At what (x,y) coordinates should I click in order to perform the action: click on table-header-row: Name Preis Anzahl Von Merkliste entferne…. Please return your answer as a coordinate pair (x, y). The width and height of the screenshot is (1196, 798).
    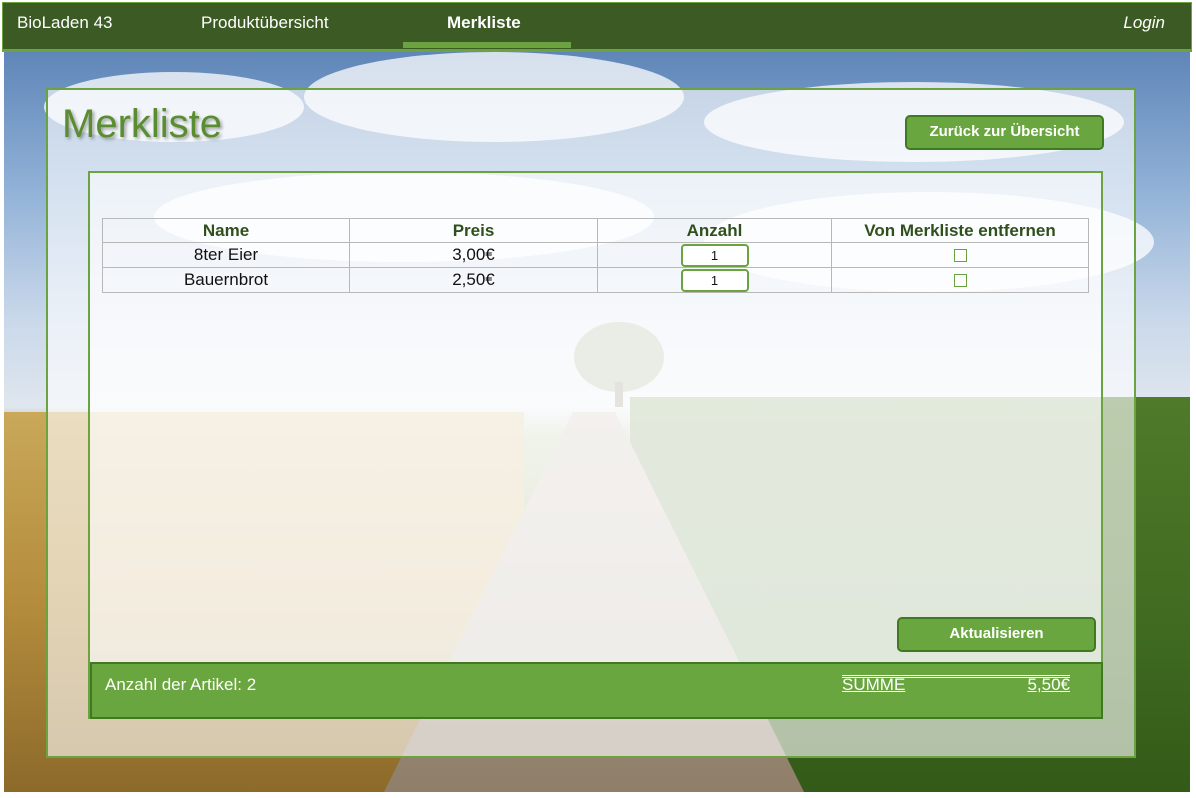
    Looking at the image, I should click on (595, 230).